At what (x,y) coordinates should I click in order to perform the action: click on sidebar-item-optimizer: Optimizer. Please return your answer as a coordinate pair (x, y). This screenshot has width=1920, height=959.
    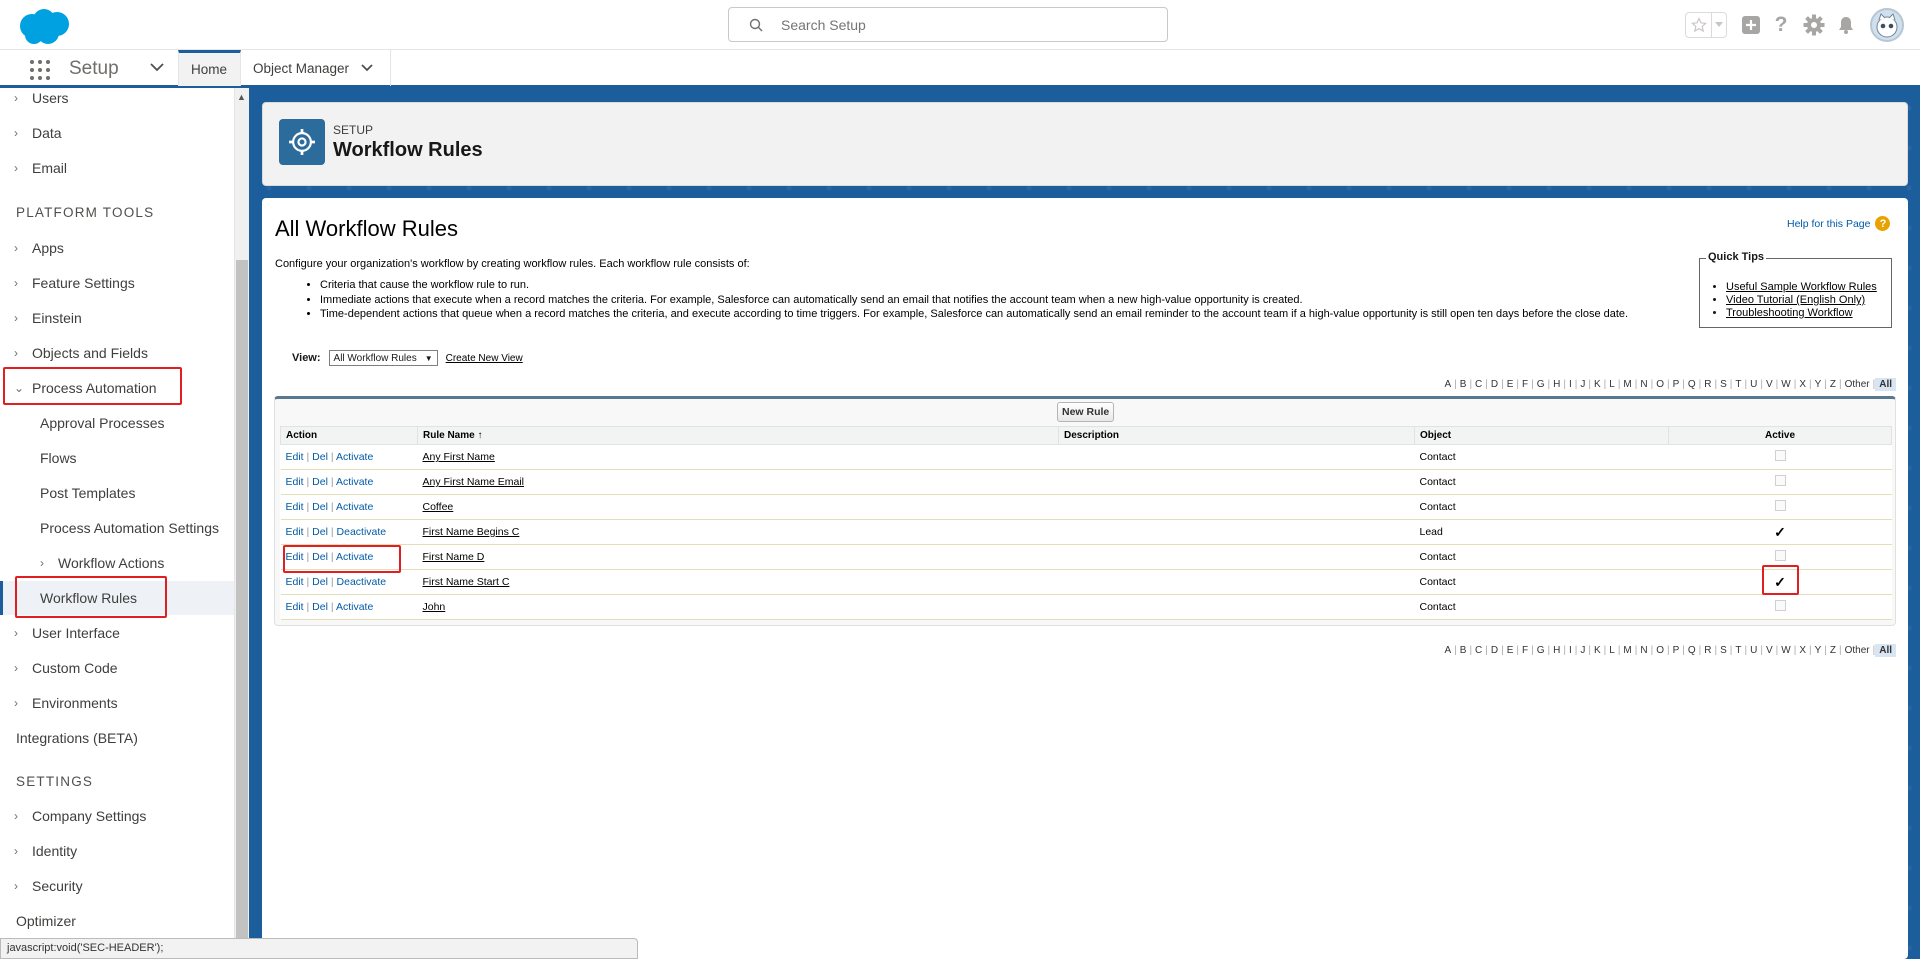
    Looking at the image, I should click on (117, 921).